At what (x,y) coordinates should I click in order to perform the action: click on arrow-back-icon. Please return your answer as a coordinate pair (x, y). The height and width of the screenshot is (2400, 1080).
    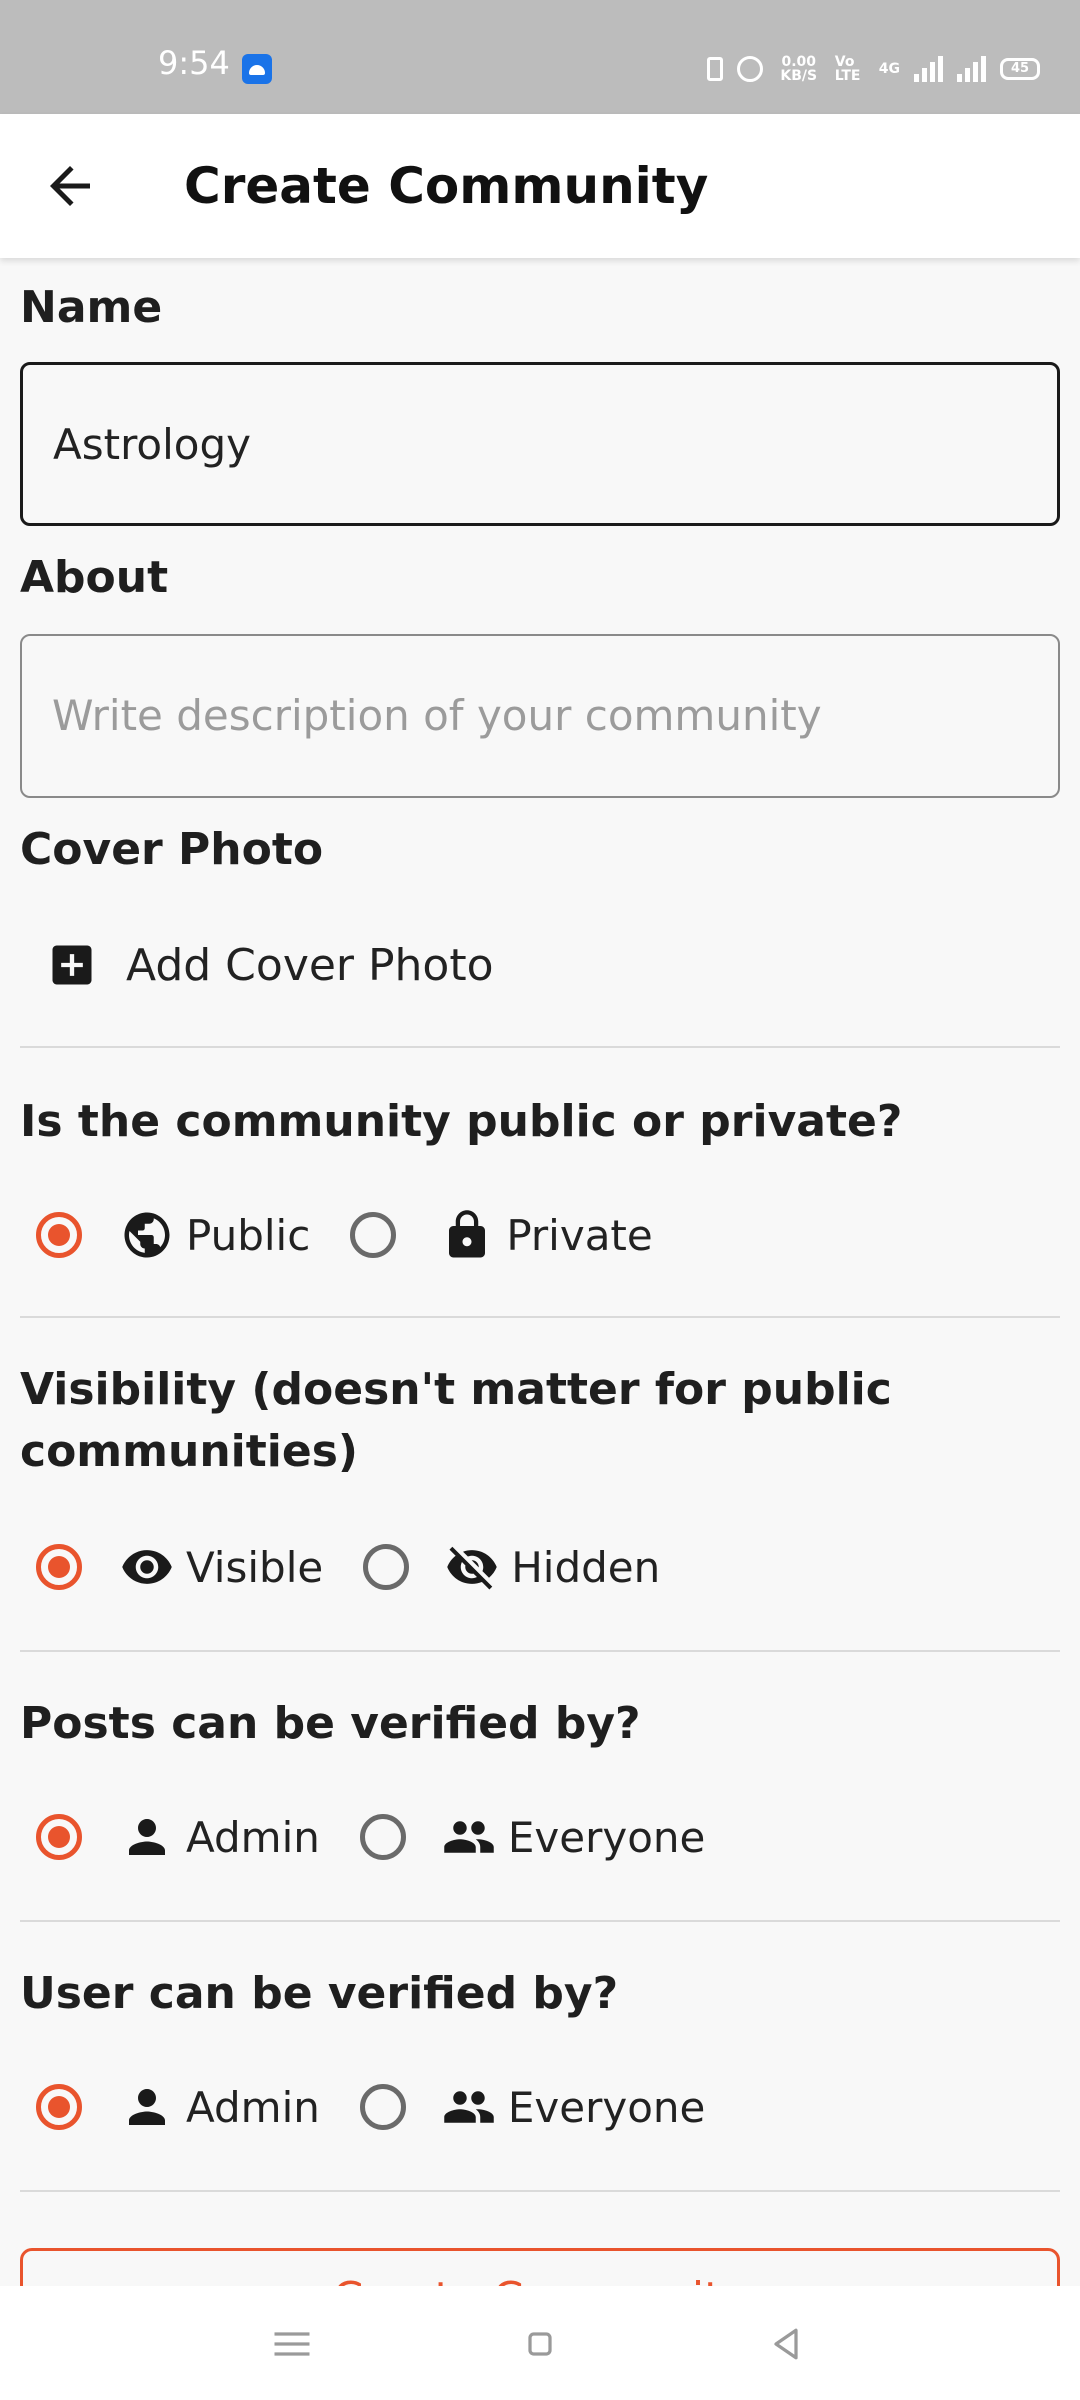
    Looking at the image, I should click on (70, 186).